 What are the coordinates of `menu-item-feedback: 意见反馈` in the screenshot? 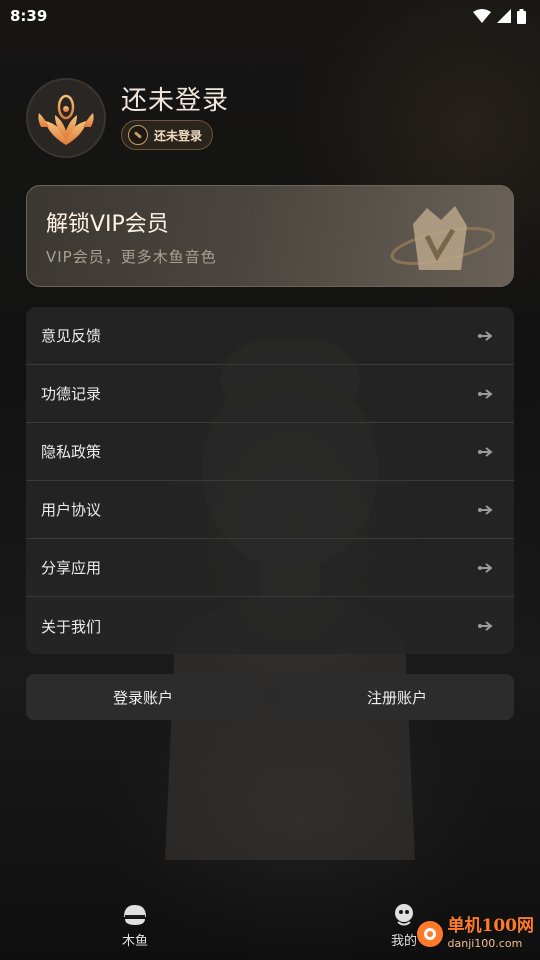 It's located at (270, 336).